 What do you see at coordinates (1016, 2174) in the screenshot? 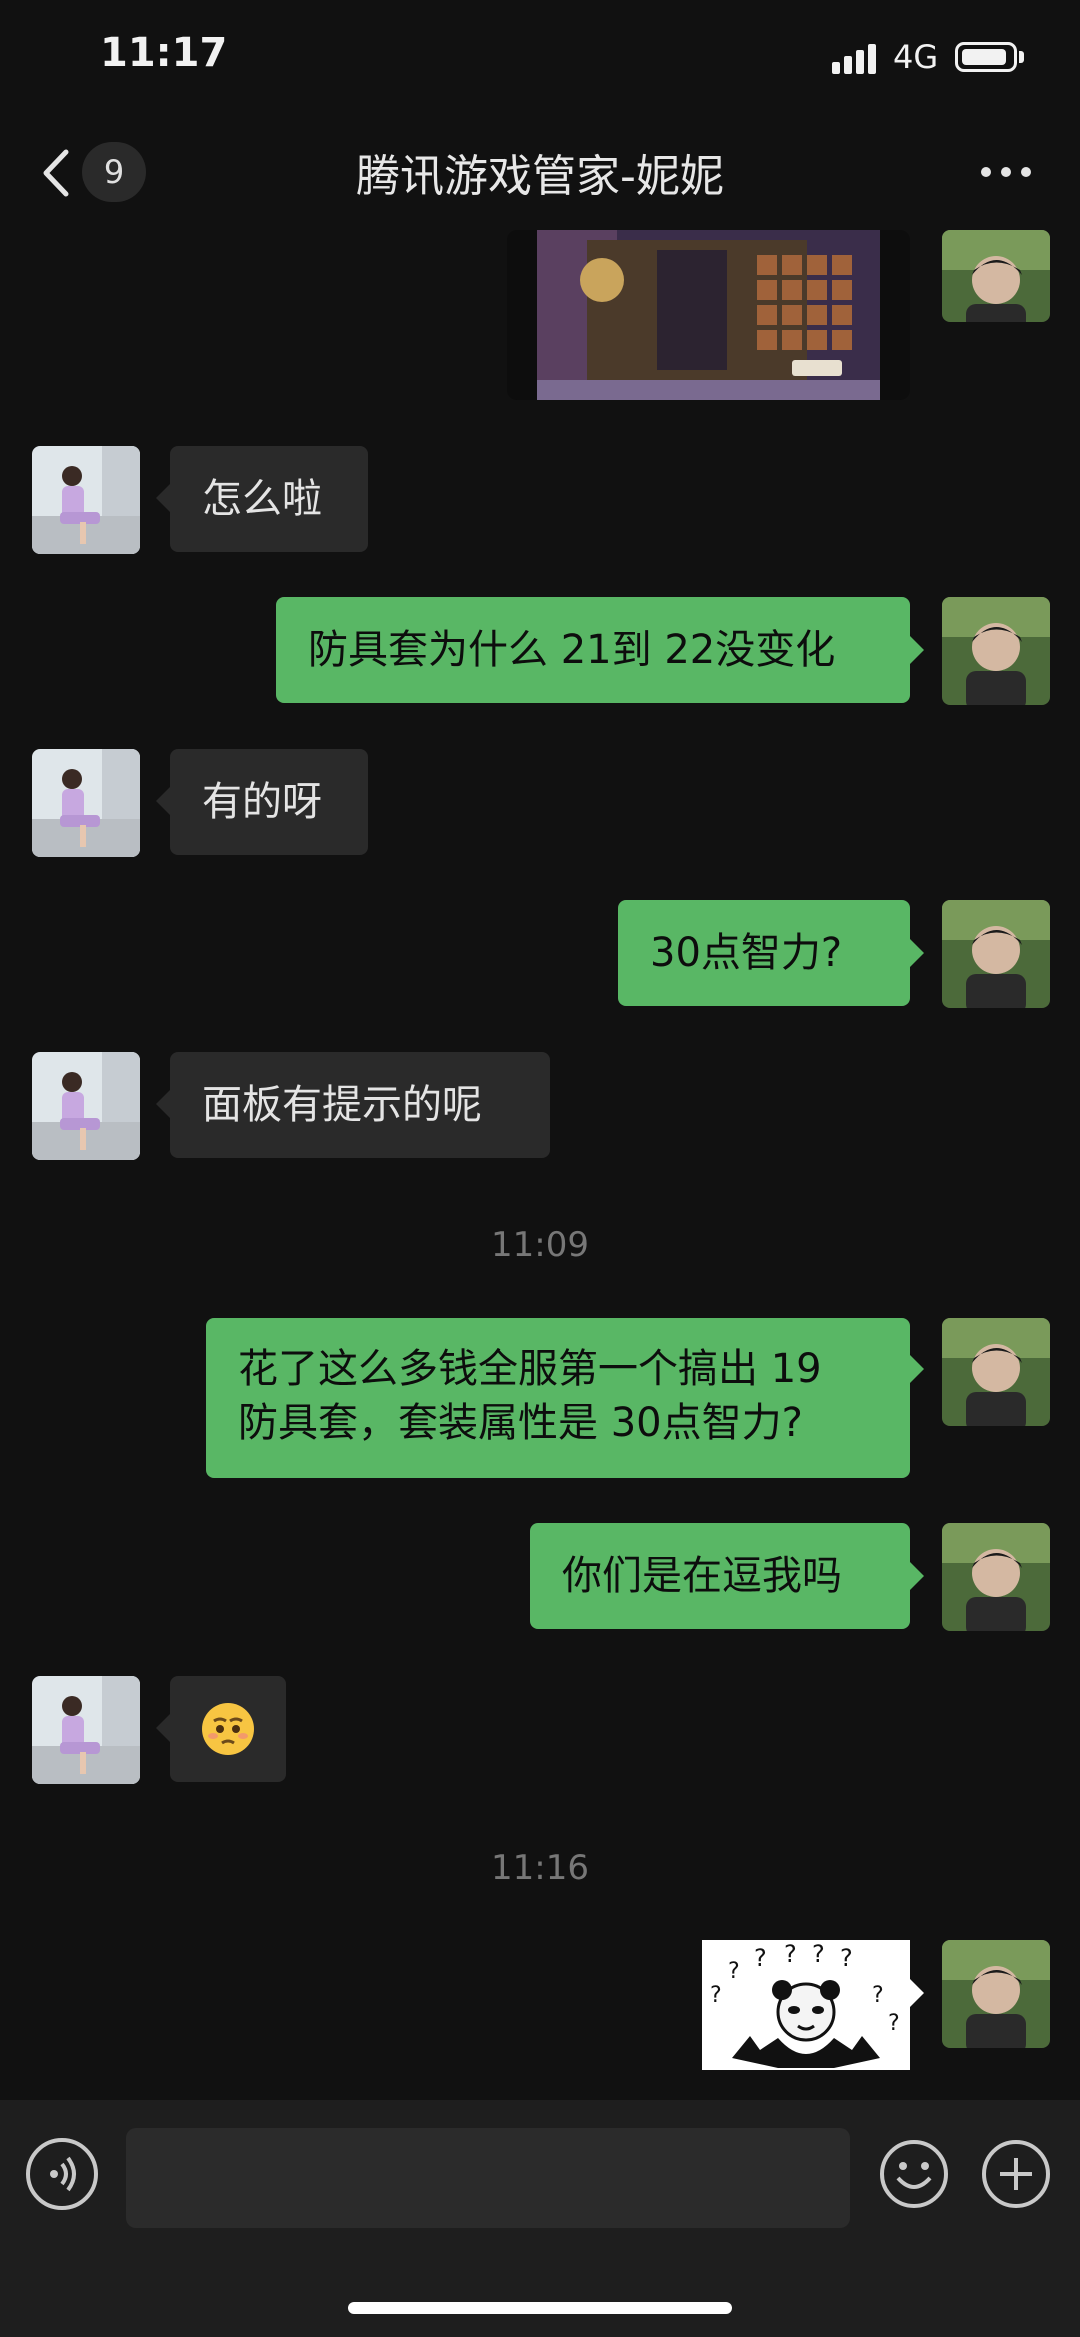
I see `plus-icon` at bounding box center [1016, 2174].